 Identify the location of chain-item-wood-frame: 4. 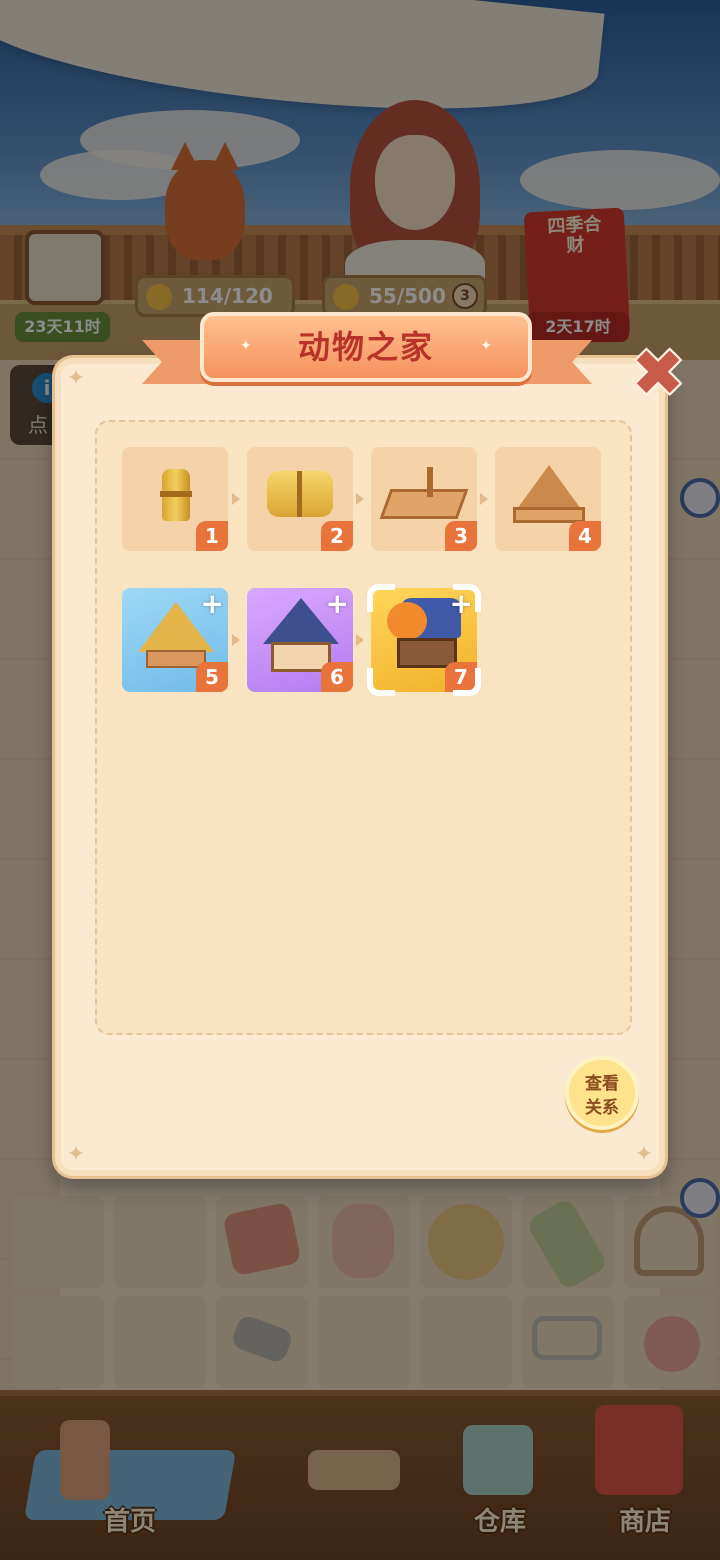
(548, 499).